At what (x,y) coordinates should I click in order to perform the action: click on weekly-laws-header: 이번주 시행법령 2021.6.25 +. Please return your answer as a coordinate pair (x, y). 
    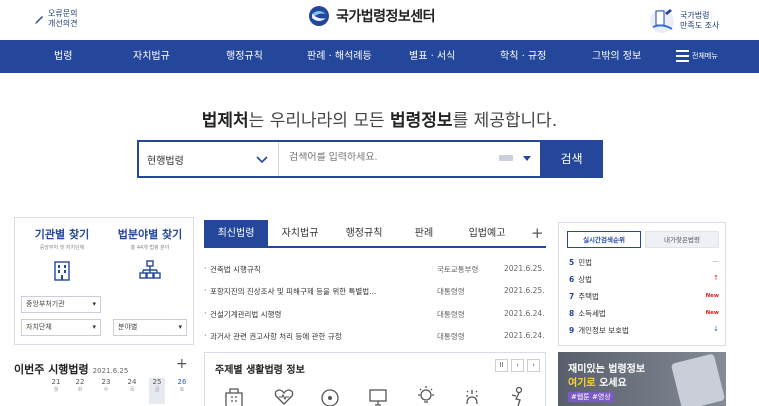
    Looking at the image, I should click on (104, 366).